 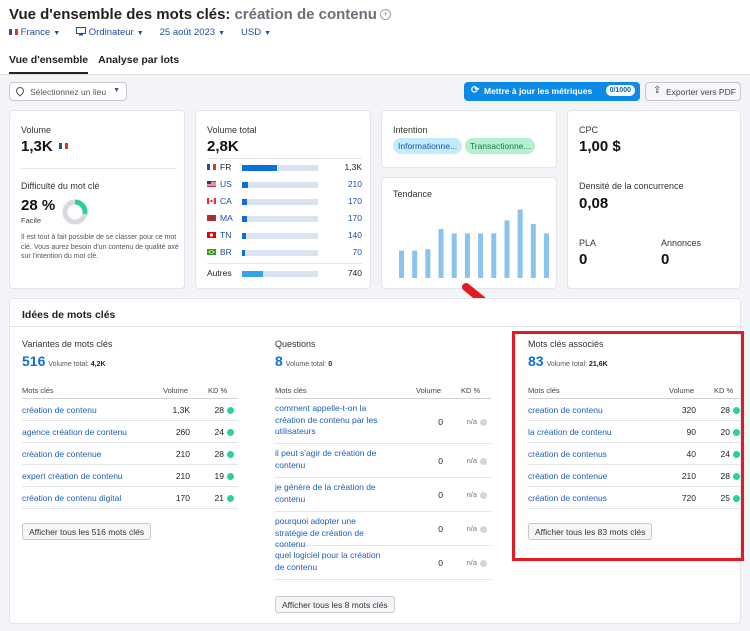 I want to click on volume-bar-fill, so click(x=252, y=274).